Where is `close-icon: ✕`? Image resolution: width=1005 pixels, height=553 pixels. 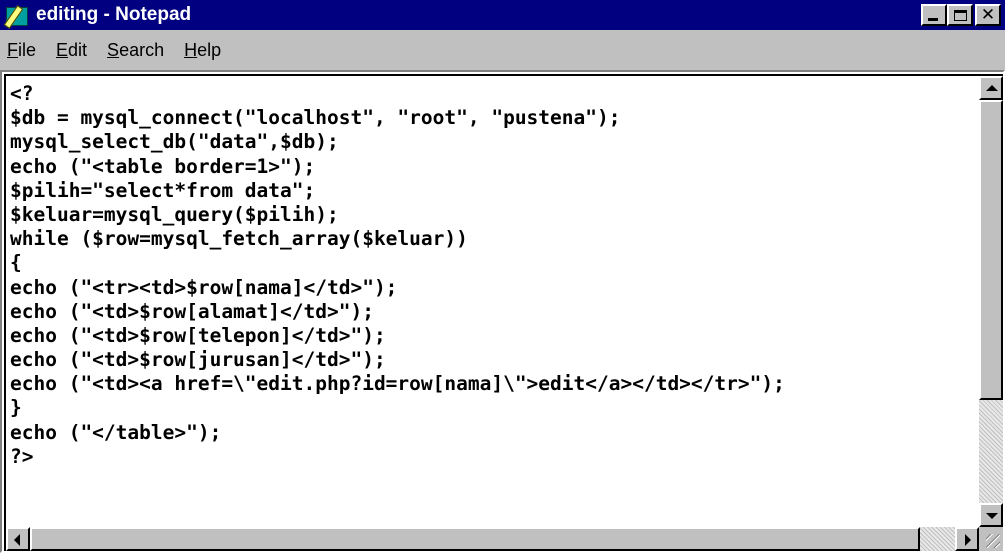 close-icon: ✕ is located at coordinates (988, 14).